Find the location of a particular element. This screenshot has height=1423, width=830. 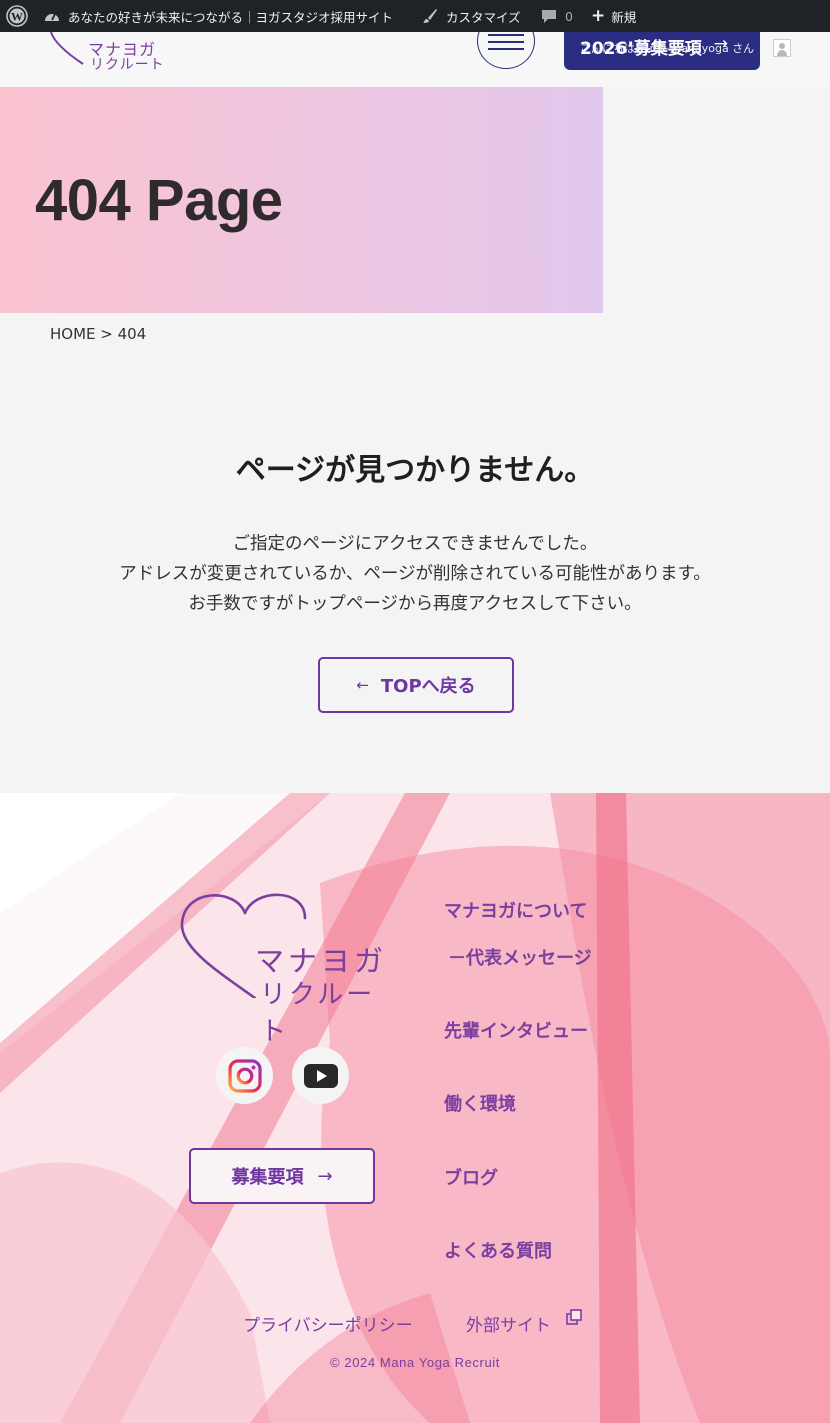

admin-customize-link: カスタマイズ is located at coordinates (471, 16).